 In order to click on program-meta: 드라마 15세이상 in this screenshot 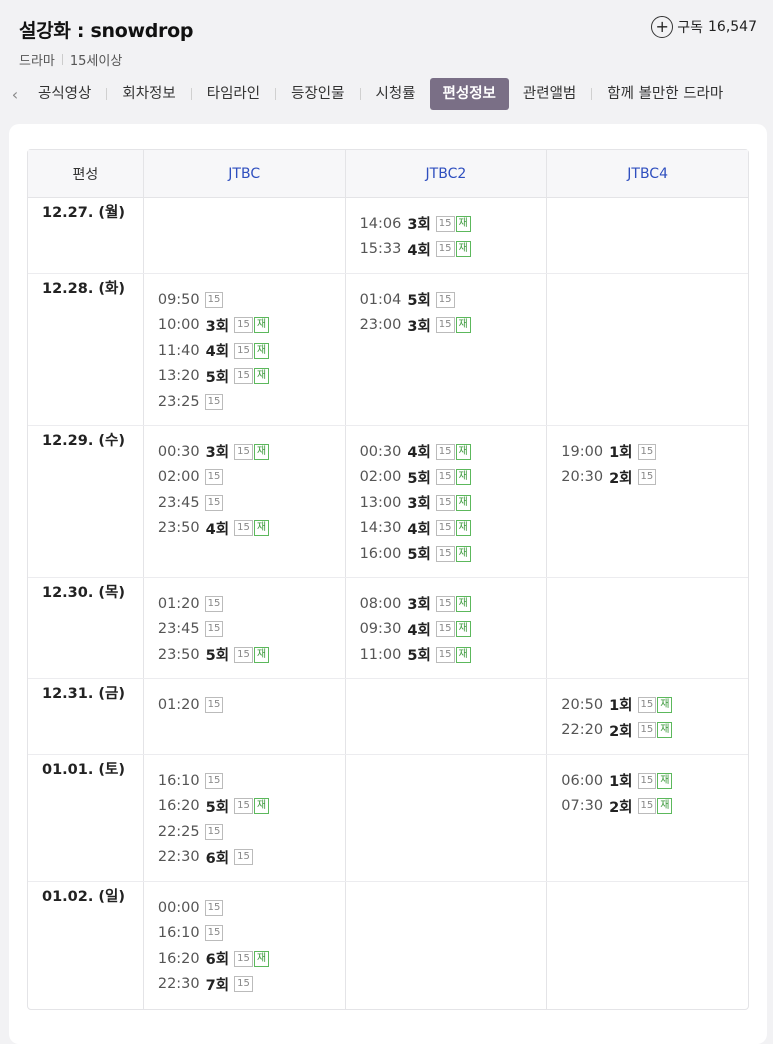, I will do `click(70, 59)`.